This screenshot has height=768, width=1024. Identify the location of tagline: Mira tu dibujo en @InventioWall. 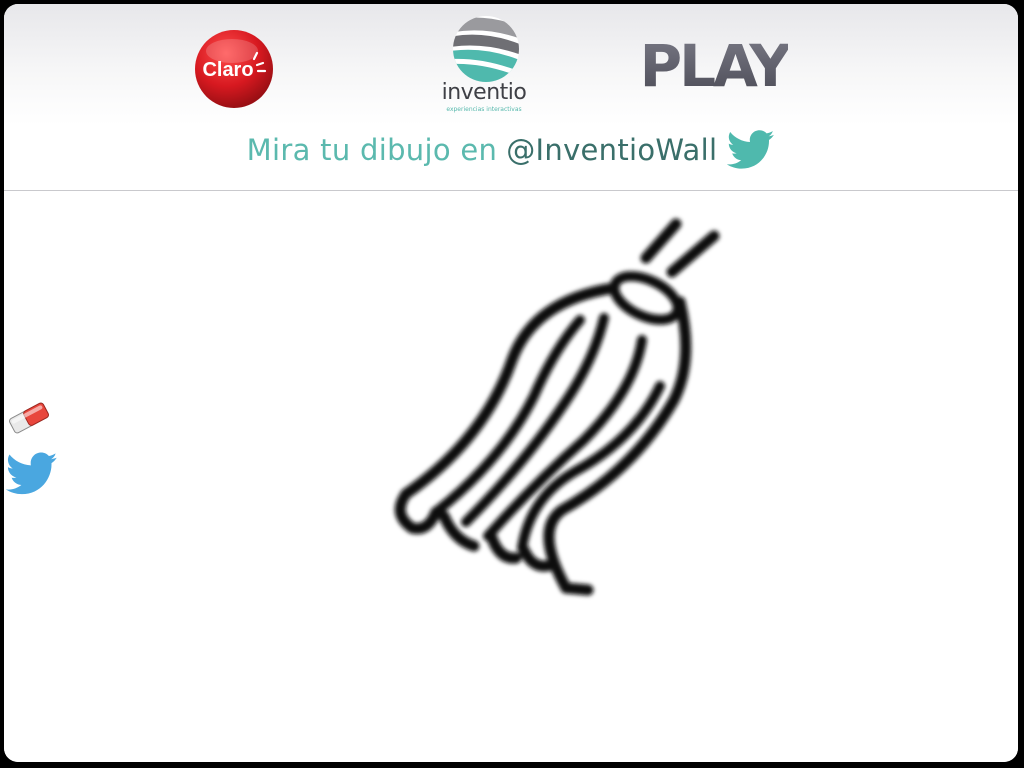
(511, 150).